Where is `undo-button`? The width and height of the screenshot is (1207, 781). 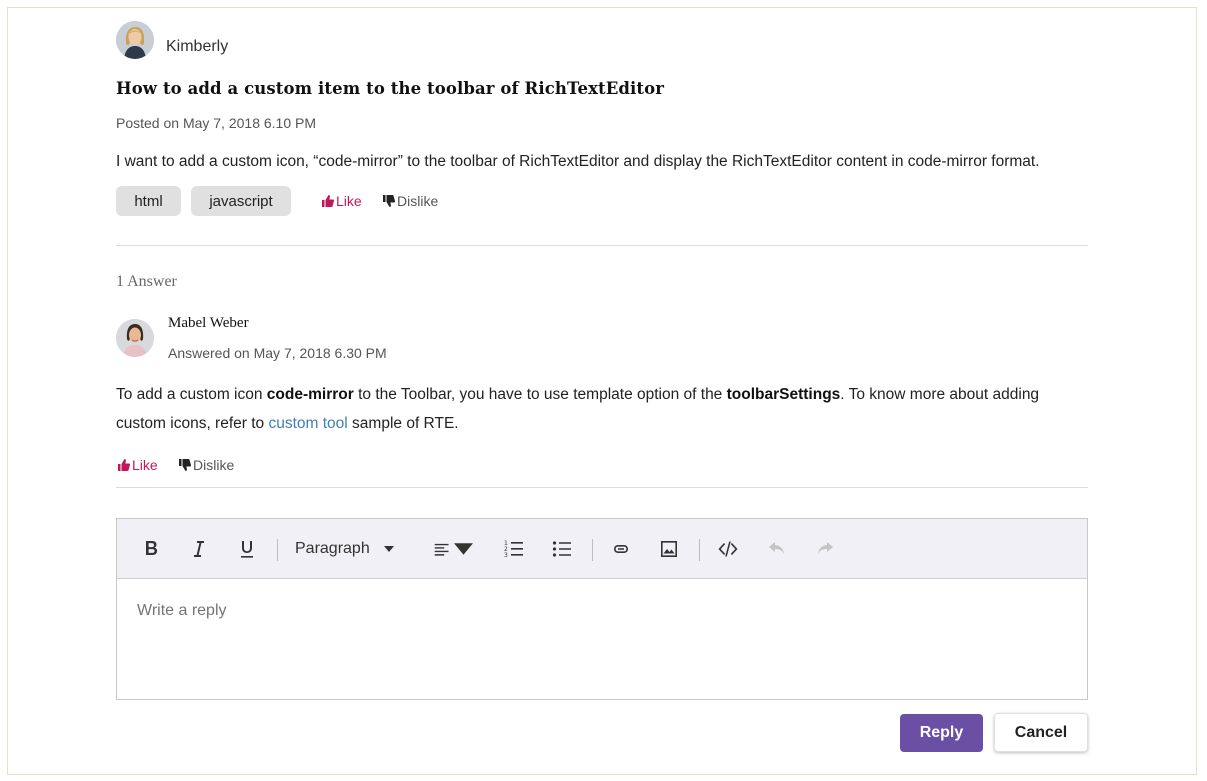 undo-button is located at coordinates (777, 549).